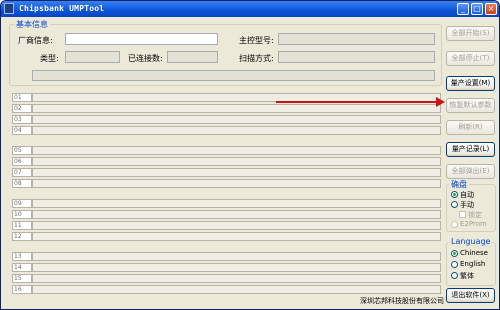  What do you see at coordinates (454, 224) in the screenshot?
I see `e2prom-radio` at bounding box center [454, 224].